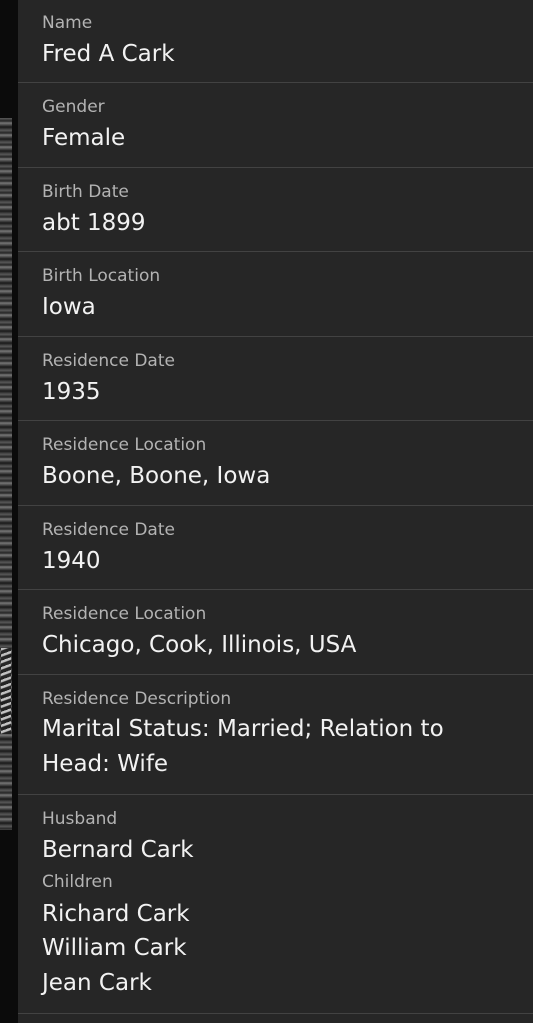 The width and height of the screenshot is (533, 1023). I want to click on field-value: 1940, so click(71, 561).